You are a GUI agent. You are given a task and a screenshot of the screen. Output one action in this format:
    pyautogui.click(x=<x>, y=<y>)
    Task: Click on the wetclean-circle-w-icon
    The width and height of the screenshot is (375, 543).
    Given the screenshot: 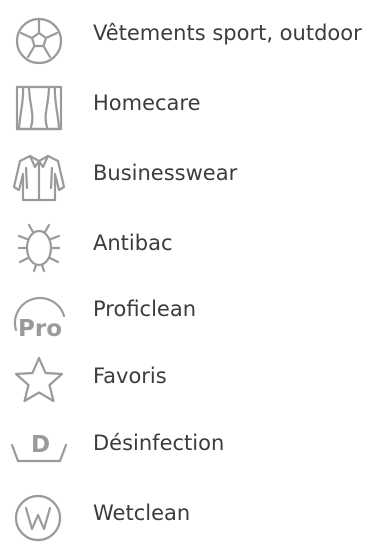 What is the action you would take?
    pyautogui.click(x=36, y=515)
    